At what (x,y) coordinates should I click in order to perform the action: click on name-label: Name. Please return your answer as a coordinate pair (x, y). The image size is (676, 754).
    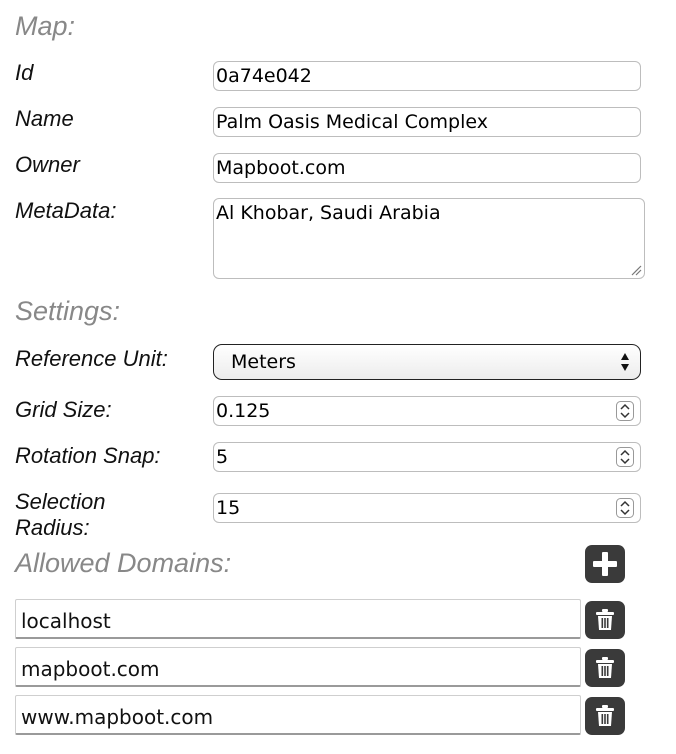
    Looking at the image, I should click on (44, 118).